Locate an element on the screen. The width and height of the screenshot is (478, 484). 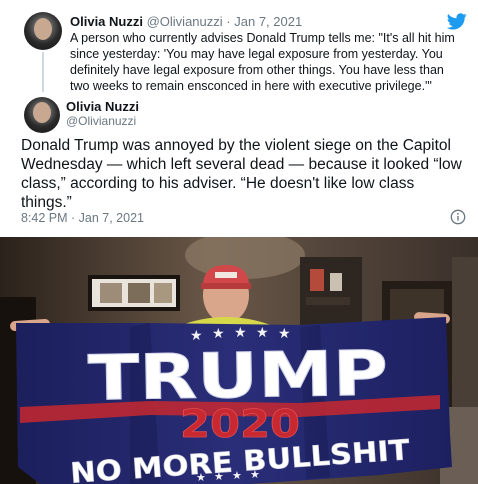
quoted-author-name: Olivia Nuzzi is located at coordinates (106, 21).